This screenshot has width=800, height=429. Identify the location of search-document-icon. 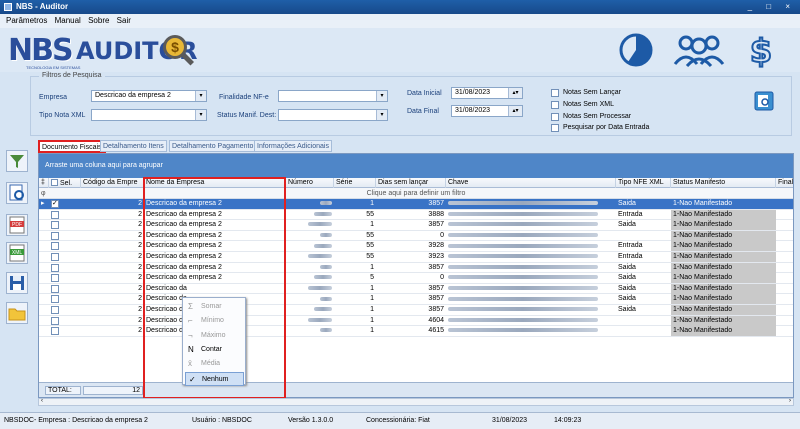
(764, 101).